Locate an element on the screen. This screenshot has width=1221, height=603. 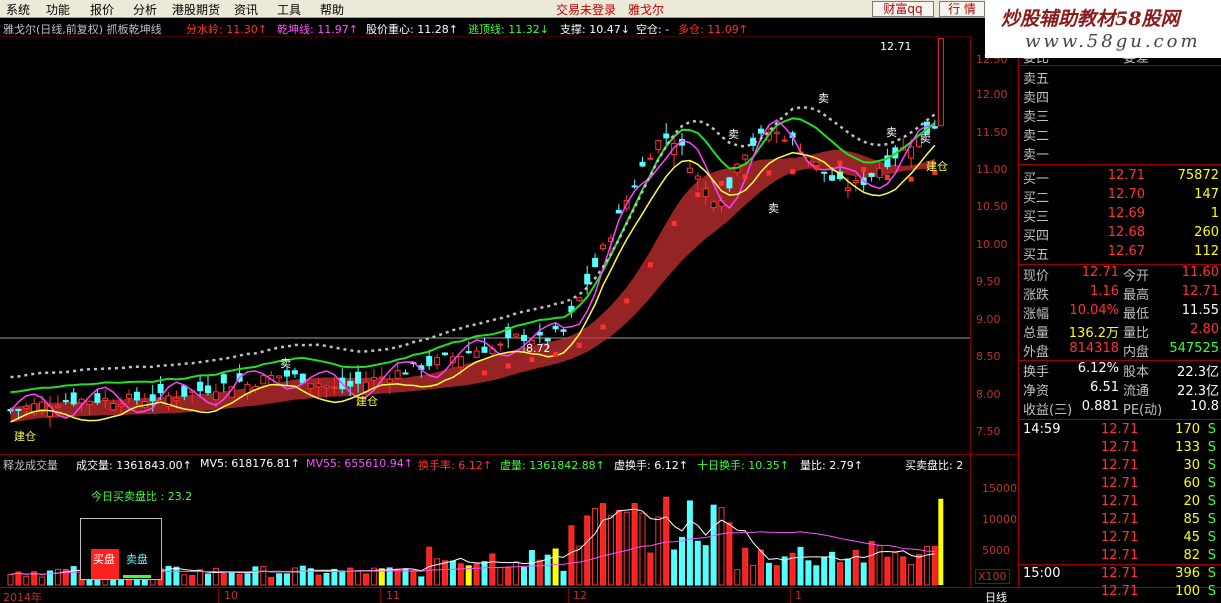
tick-volume: 20 is located at coordinates (1191, 501).